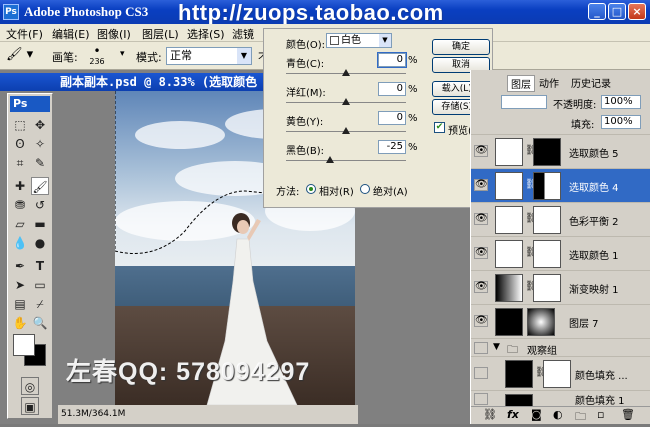  Describe the element at coordinates (496, 347) in the screenshot. I see `triangle-down-icon: ▼` at that location.